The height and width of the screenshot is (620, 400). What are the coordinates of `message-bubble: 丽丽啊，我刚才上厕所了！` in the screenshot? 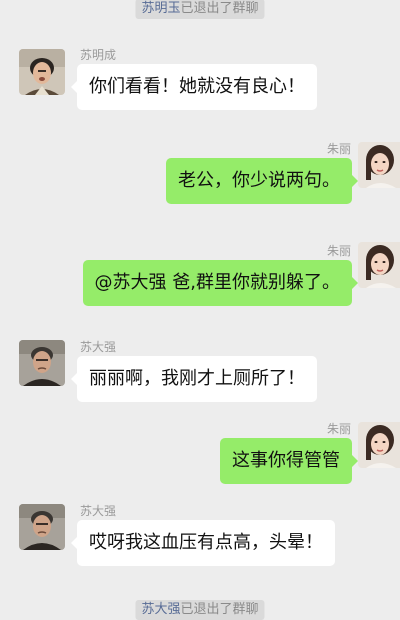 It's located at (194, 379).